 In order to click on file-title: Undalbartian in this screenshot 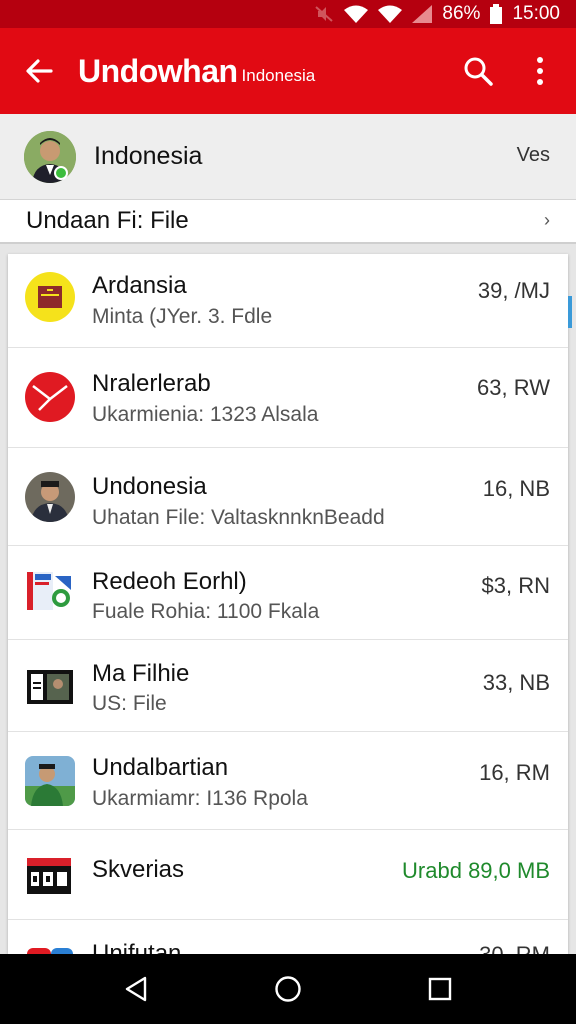, I will do `click(160, 767)`.